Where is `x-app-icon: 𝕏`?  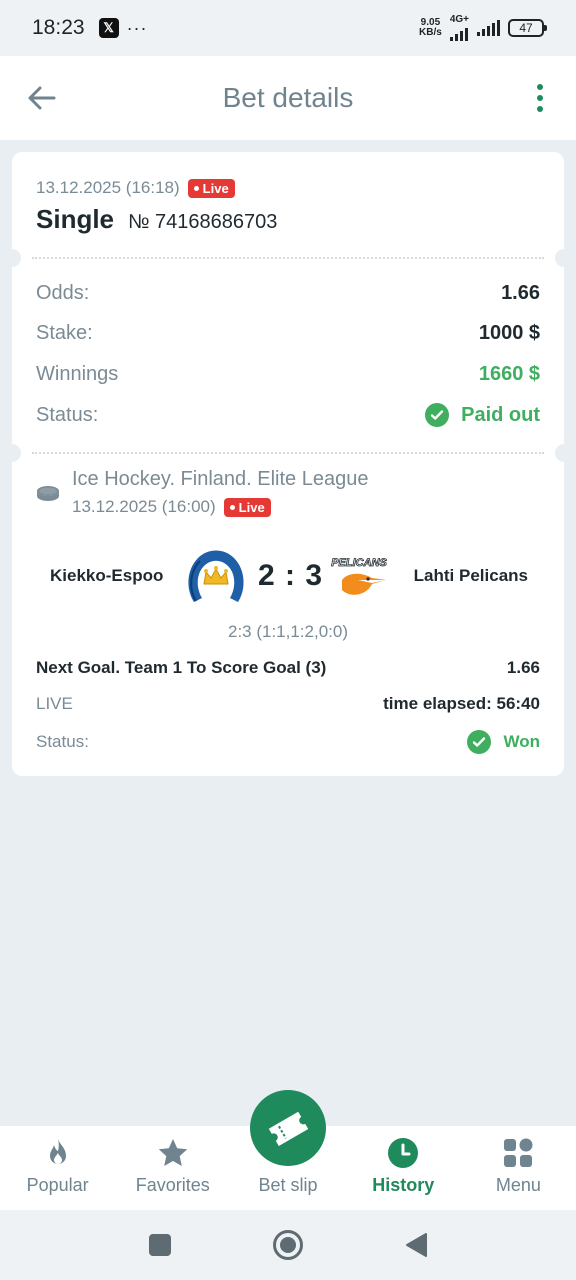 x-app-icon: 𝕏 is located at coordinates (108, 28).